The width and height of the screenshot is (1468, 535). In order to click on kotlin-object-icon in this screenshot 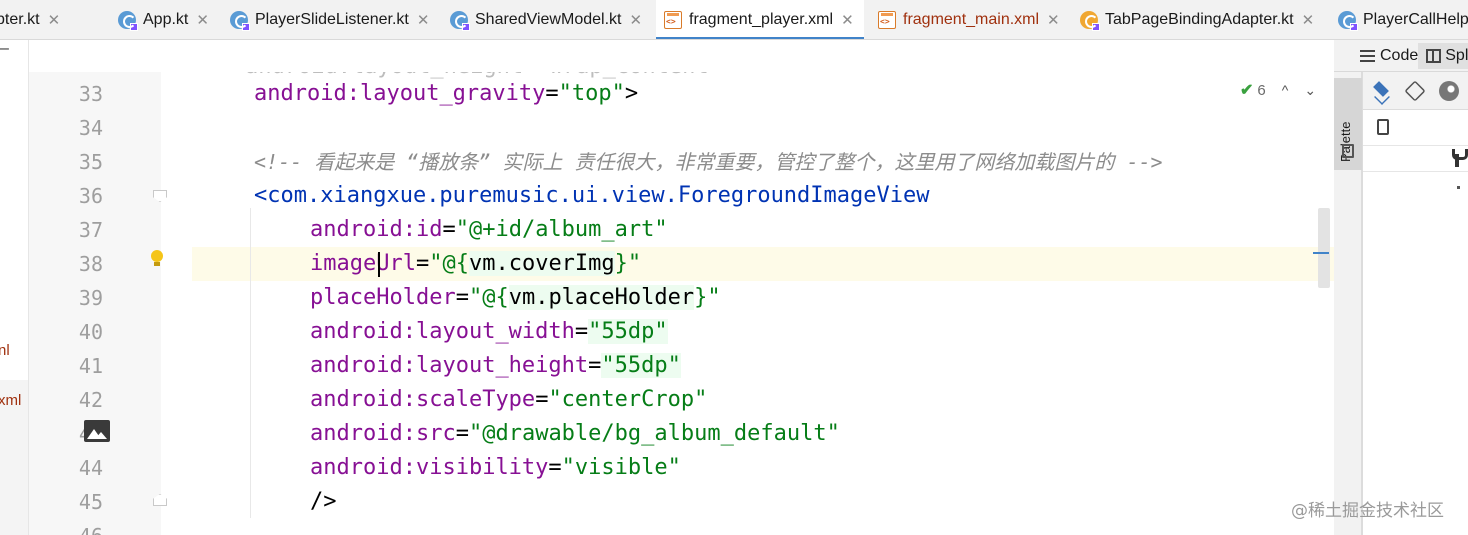, I will do `click(1090, 21)`.